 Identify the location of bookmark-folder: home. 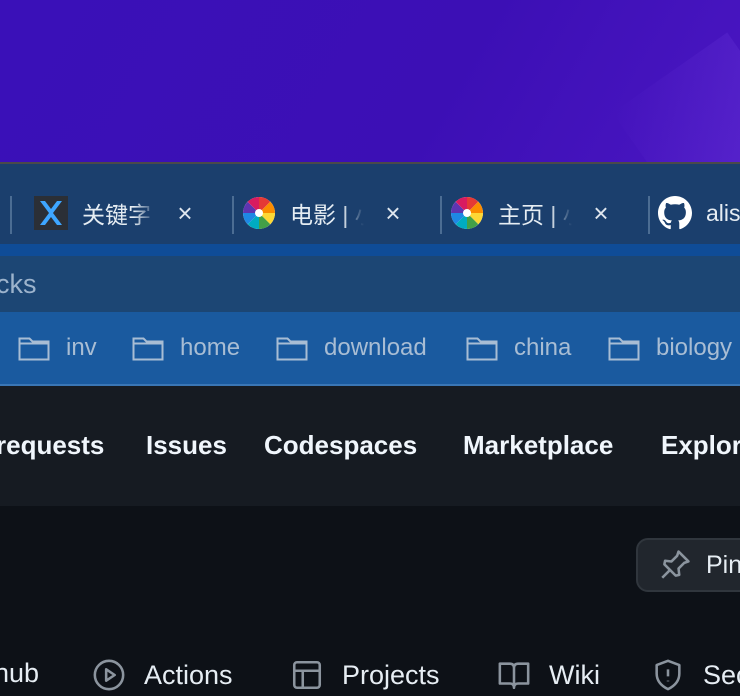
(186, 348).